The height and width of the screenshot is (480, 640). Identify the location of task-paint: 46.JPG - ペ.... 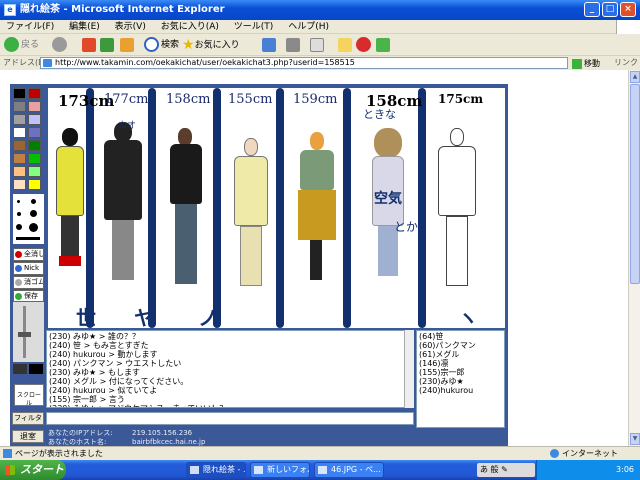
(349, 470).